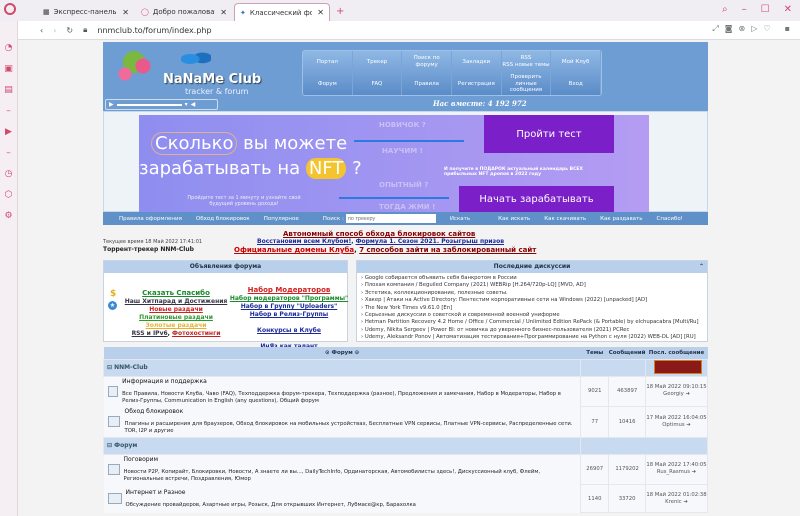 The width and height of the screenshot is (800, 516). I want to click on progress-bar, so click(149, 104).